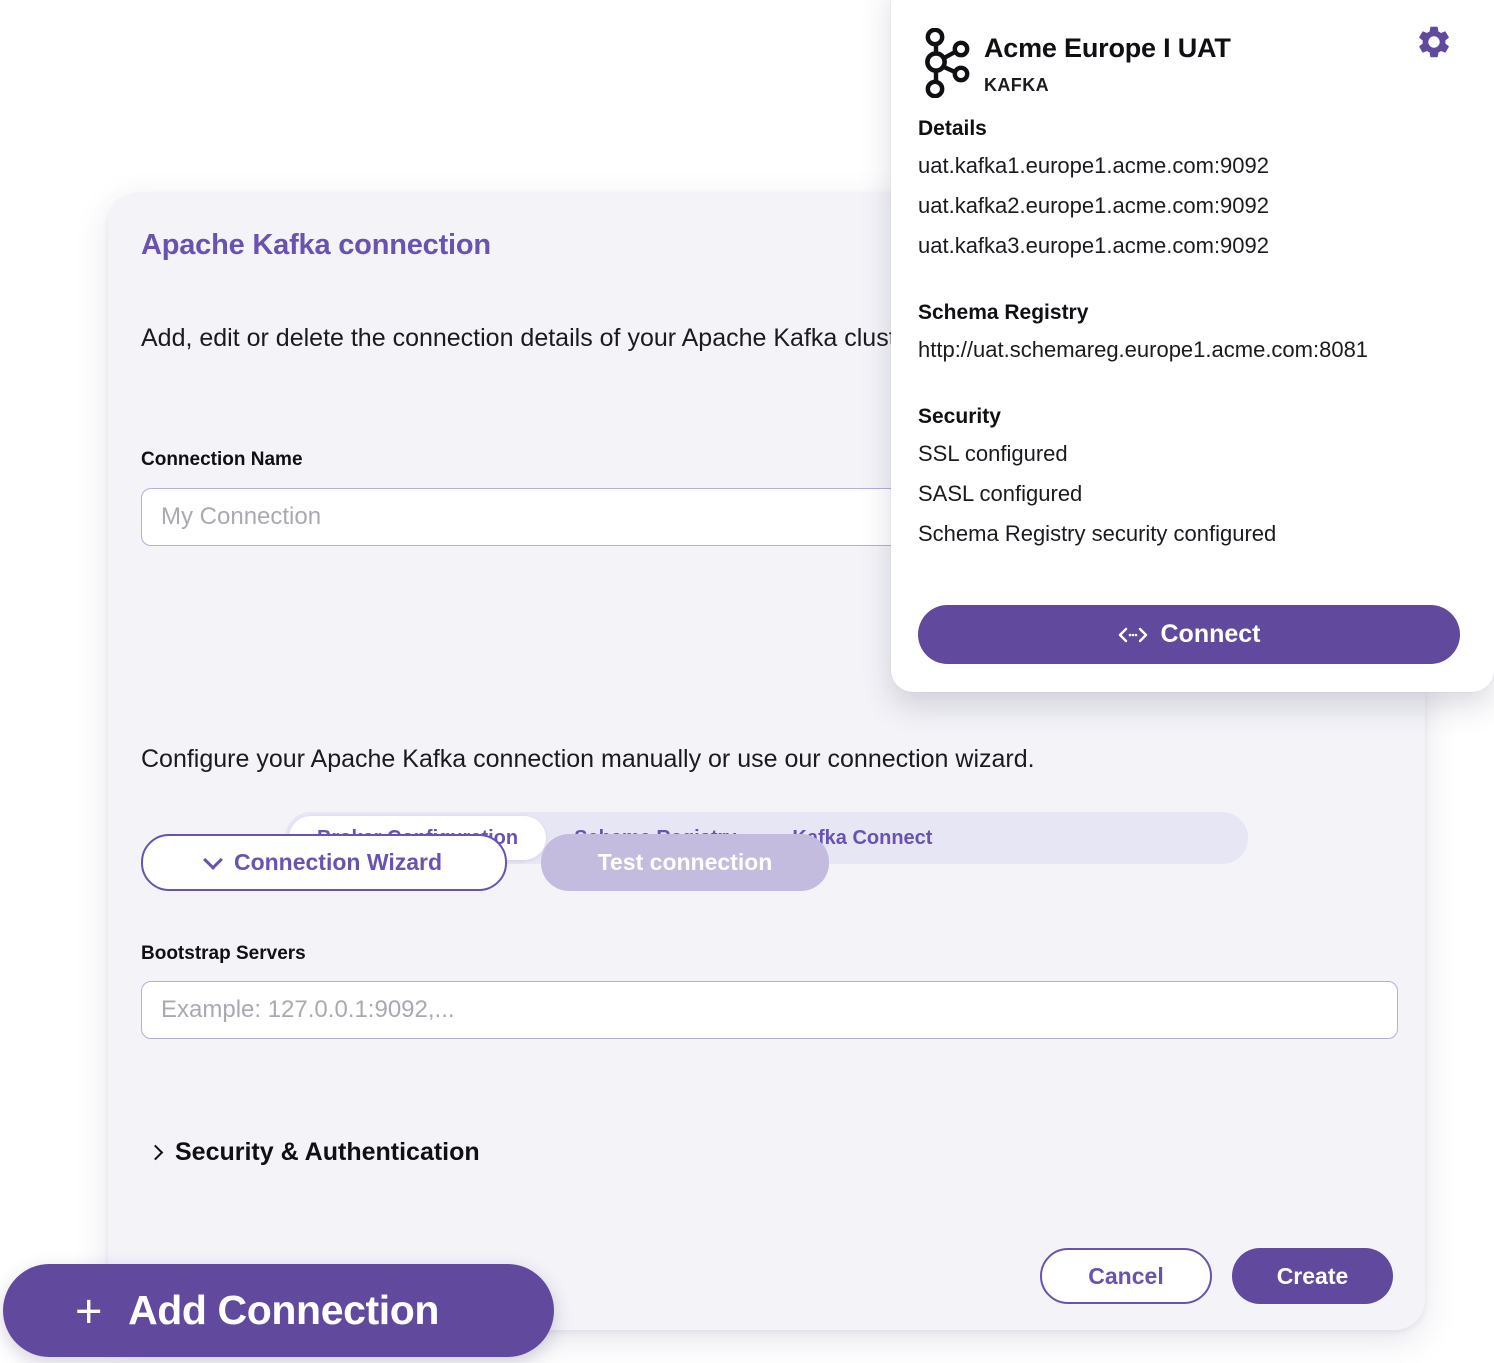 Image resolution: width=1494 pixels, height=1363 pixels. I want to click on connect-label: Connect, so click(1210, 634).